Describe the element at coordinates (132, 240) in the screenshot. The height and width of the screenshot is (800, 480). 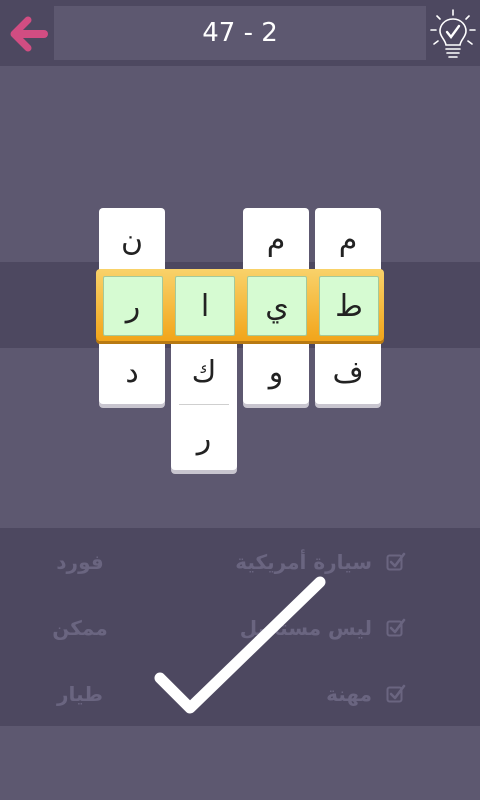
I see `letter-tile: ن` at that location.